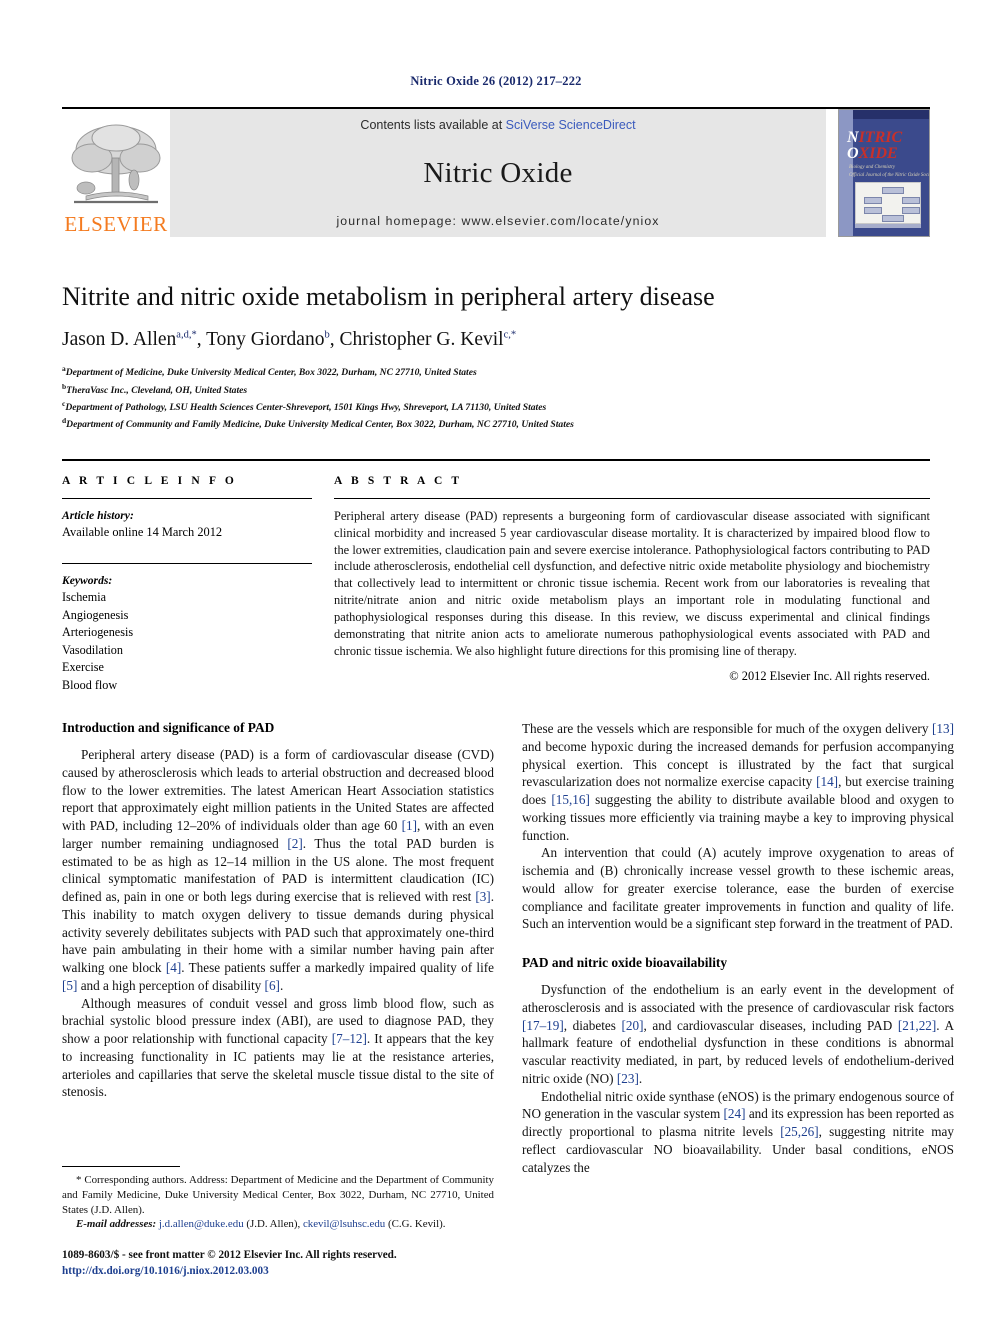 Image resolution: width=992 pixels, height=1323 pixels. What do you see at coordinates (98, 632) in the screenshot?
I see `keyword-item: Arteriogenesis` at bounding box center [98, 632].